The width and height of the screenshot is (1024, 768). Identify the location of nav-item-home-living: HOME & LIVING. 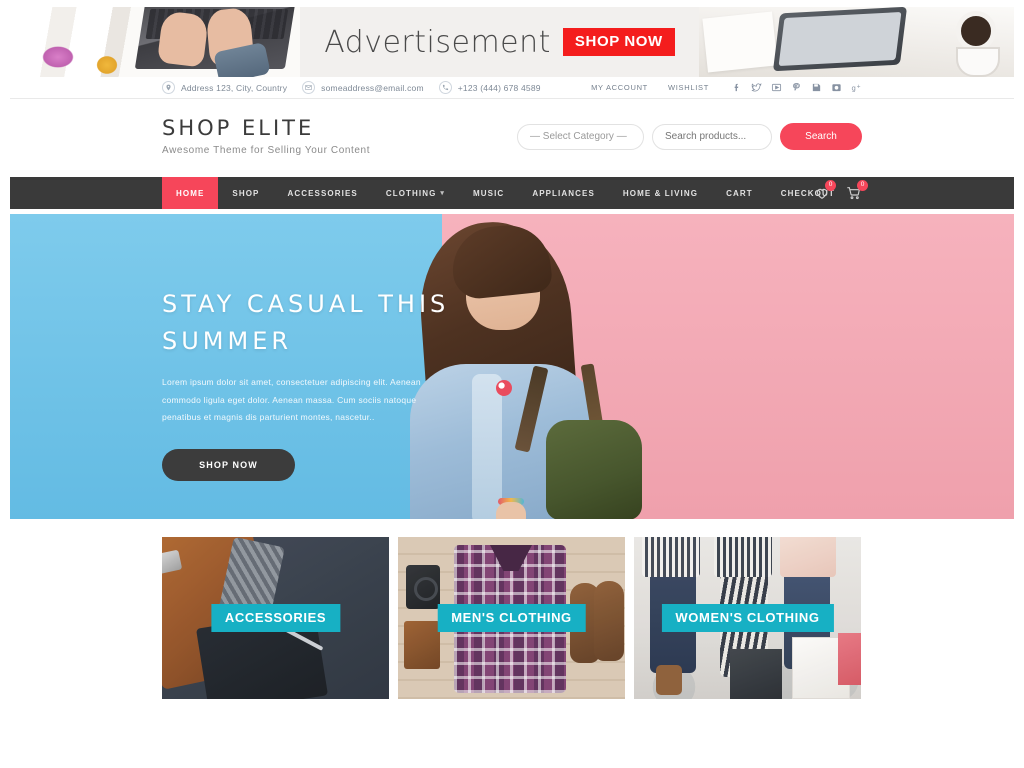
(660, 193).